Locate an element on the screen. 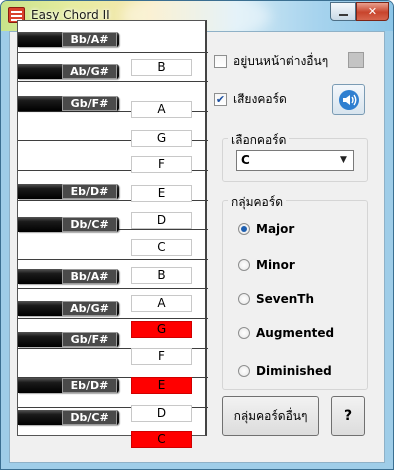  radio-label: Diminished is located at coordinates (294, 371).